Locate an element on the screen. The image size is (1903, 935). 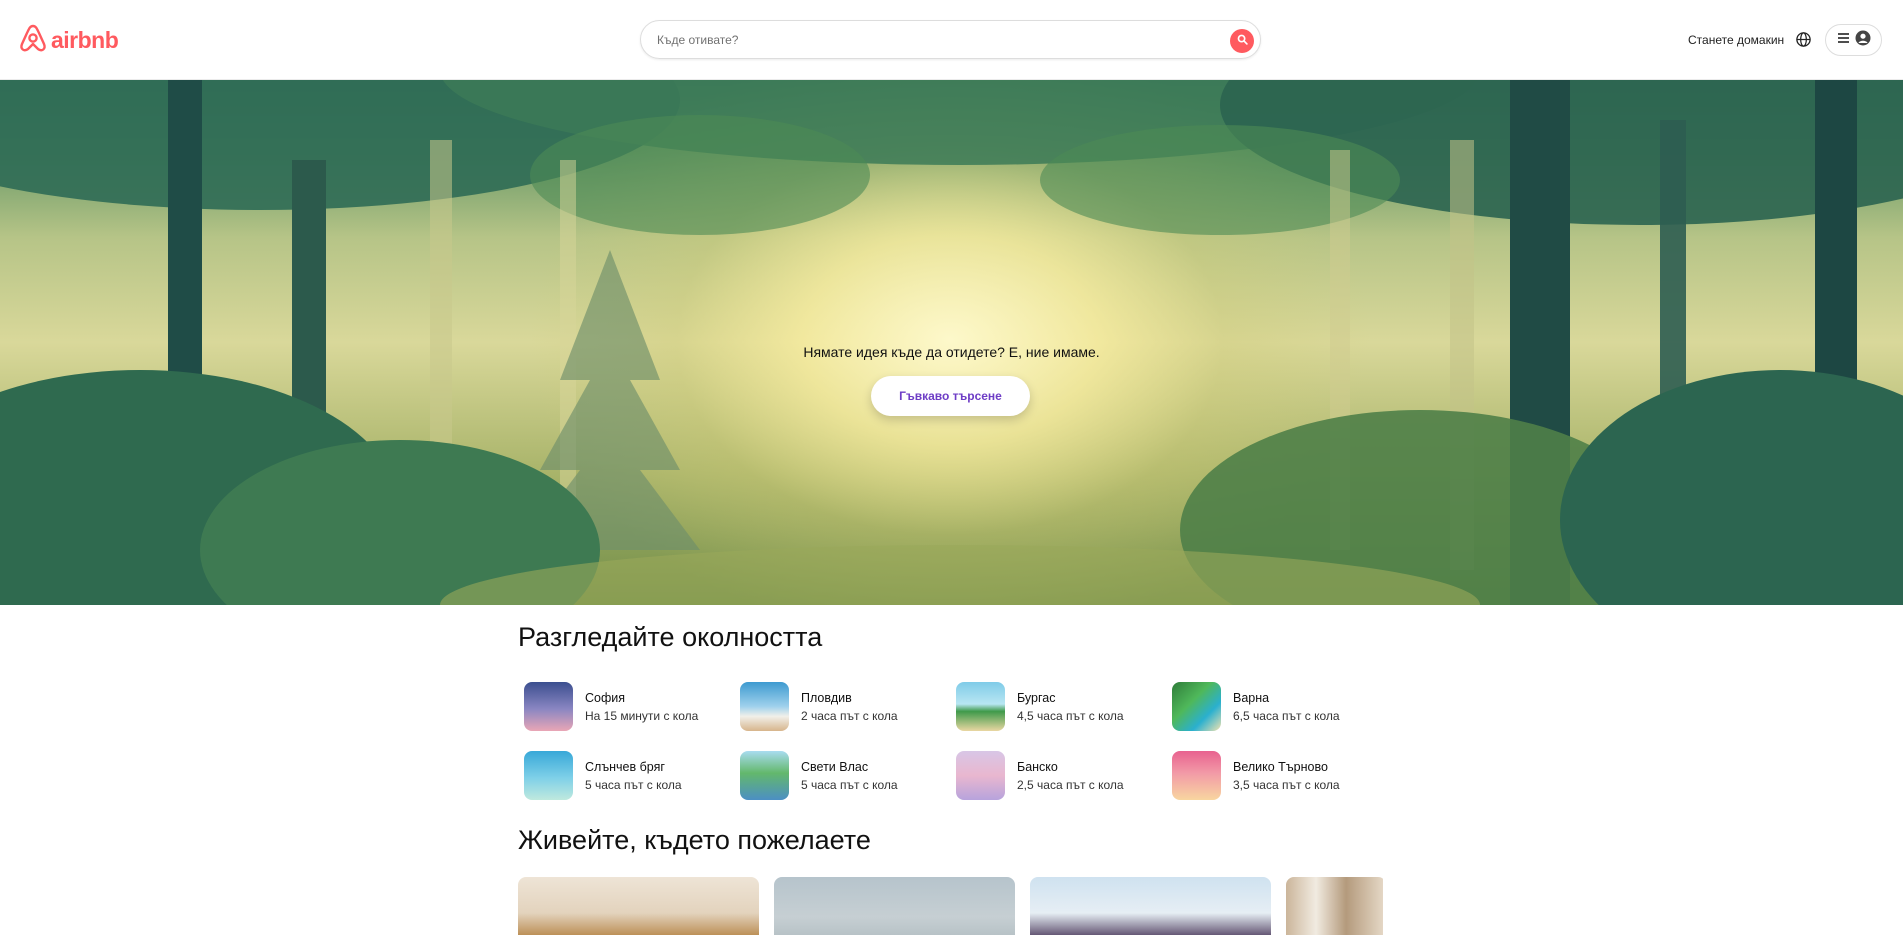
list-item: Бургас 4,5 часа път с кола is located at coordinates (1064, 706).